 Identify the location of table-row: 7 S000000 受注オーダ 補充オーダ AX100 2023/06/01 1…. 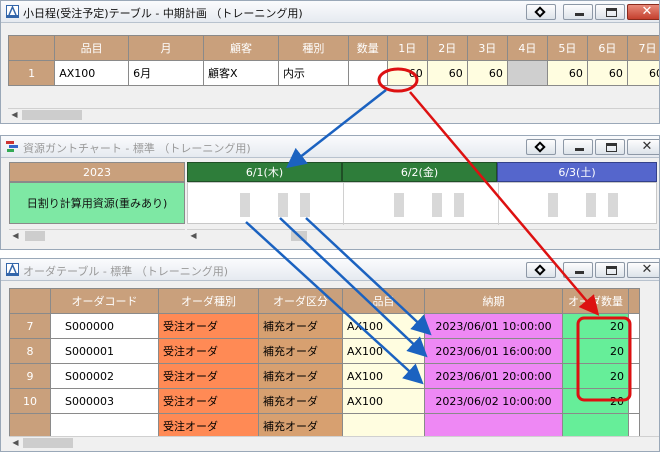
(324, 326).